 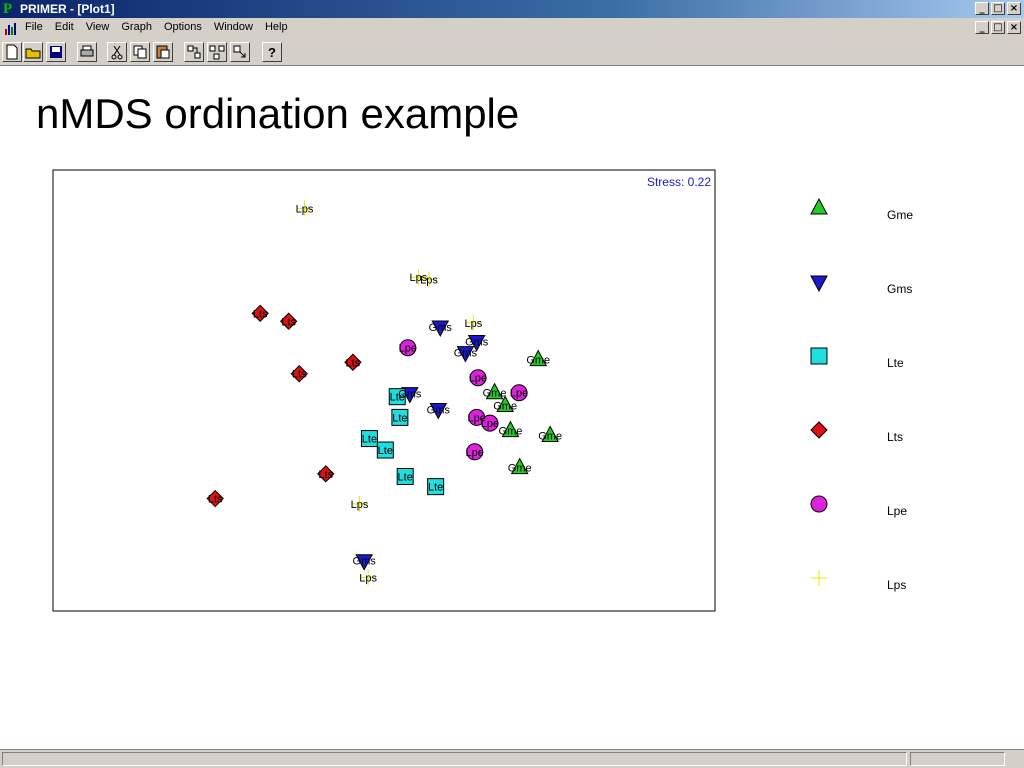 What do you see at coordinates (365, 562) in the screenshot?
I see `point-label-12: Gms` at bounding box center [365, 562].